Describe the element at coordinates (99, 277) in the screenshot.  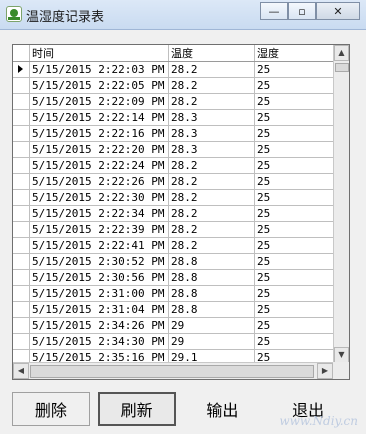
I see `cell-time: 5/15/2015 2:30:56 PM` at that location.